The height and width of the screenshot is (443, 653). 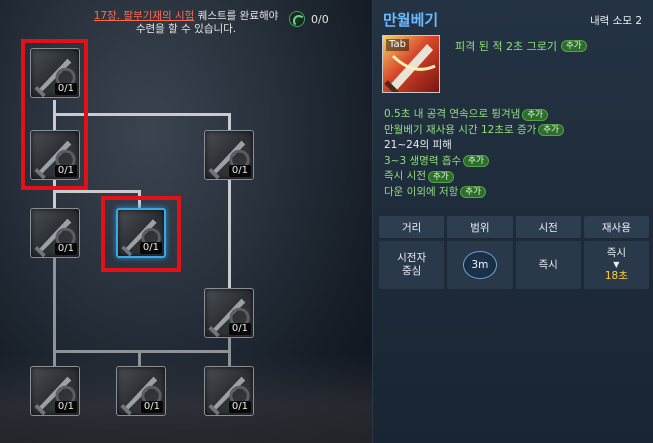 I want to click on stat-header-cooldown: 재사용, so click(x=616, y=227).